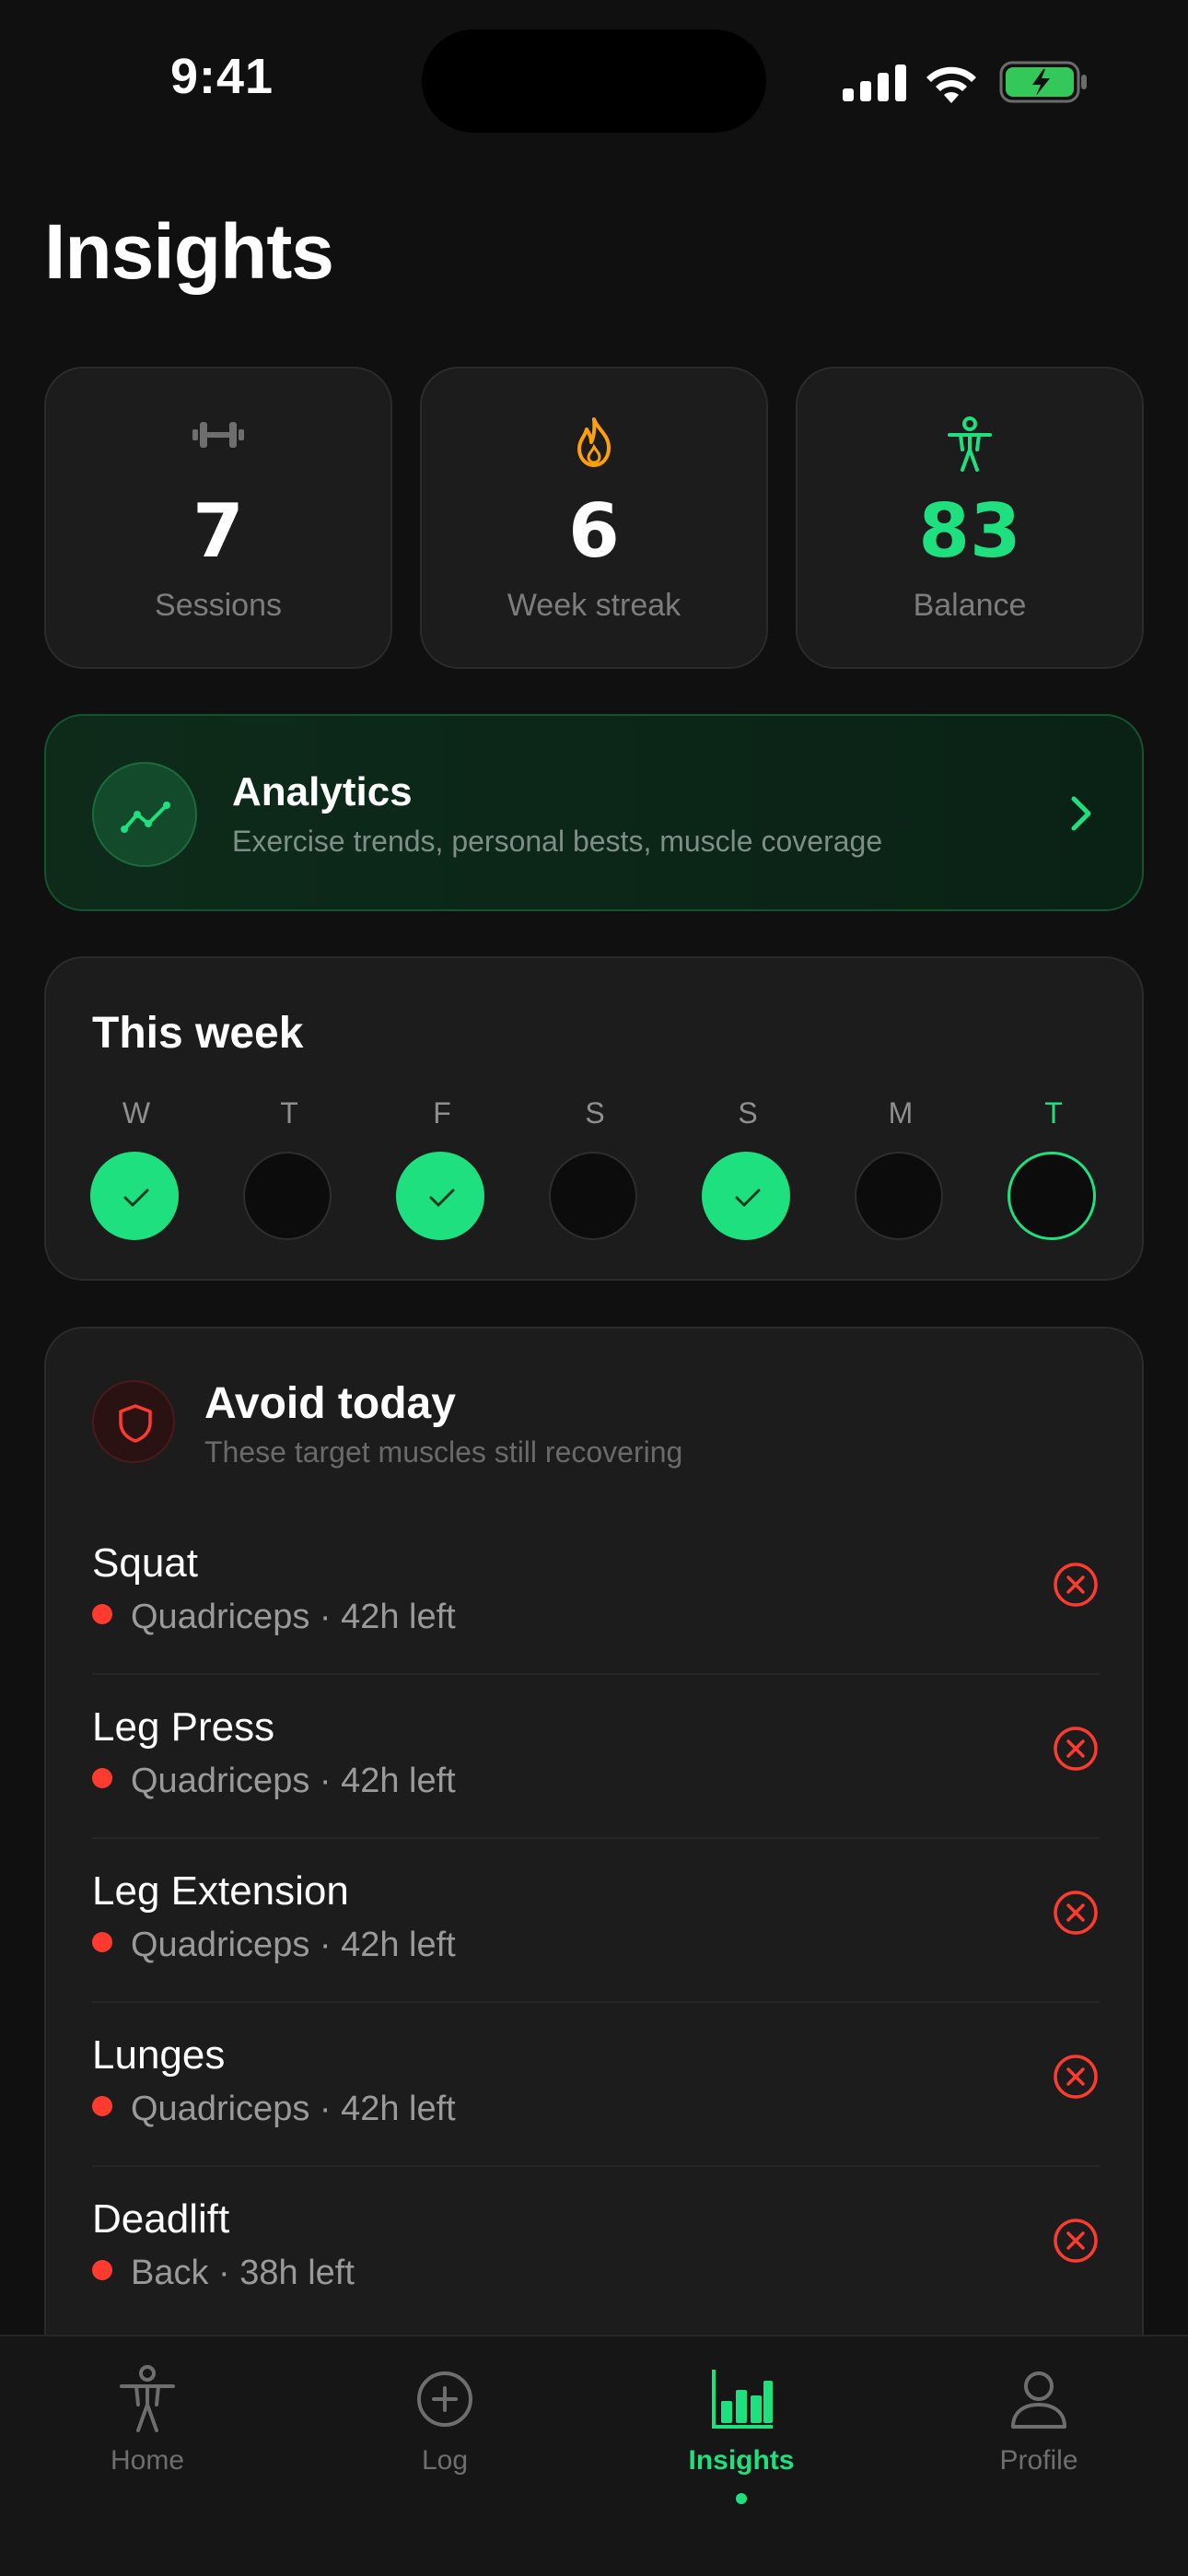 This screenshot has height=2576, width=1188. I want to click on cellular-signal-icon, so click(874, 82).